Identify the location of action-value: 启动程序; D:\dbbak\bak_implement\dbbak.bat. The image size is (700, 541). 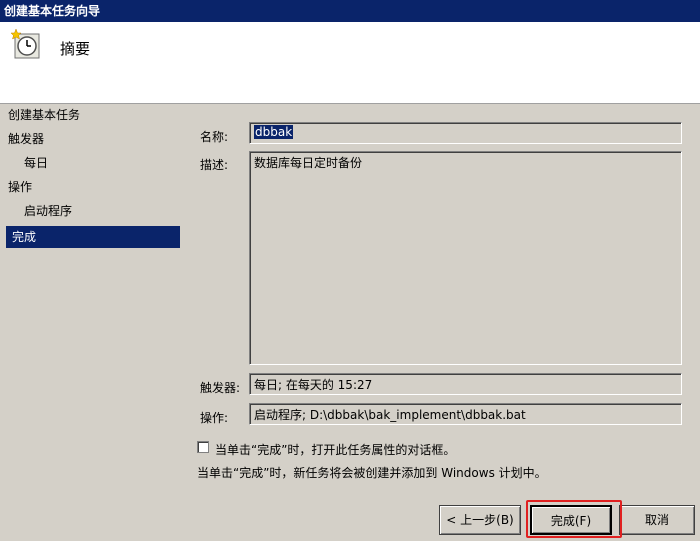
(390, 415).